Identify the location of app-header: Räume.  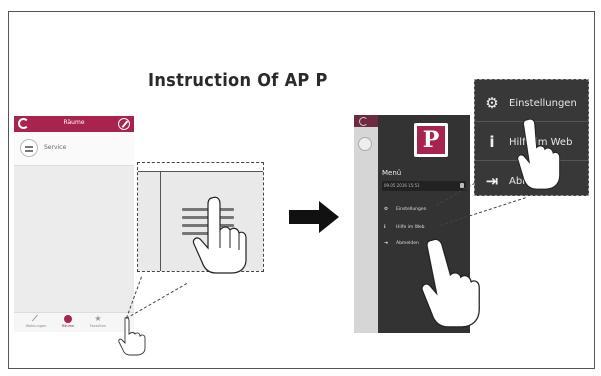
(74, 124).